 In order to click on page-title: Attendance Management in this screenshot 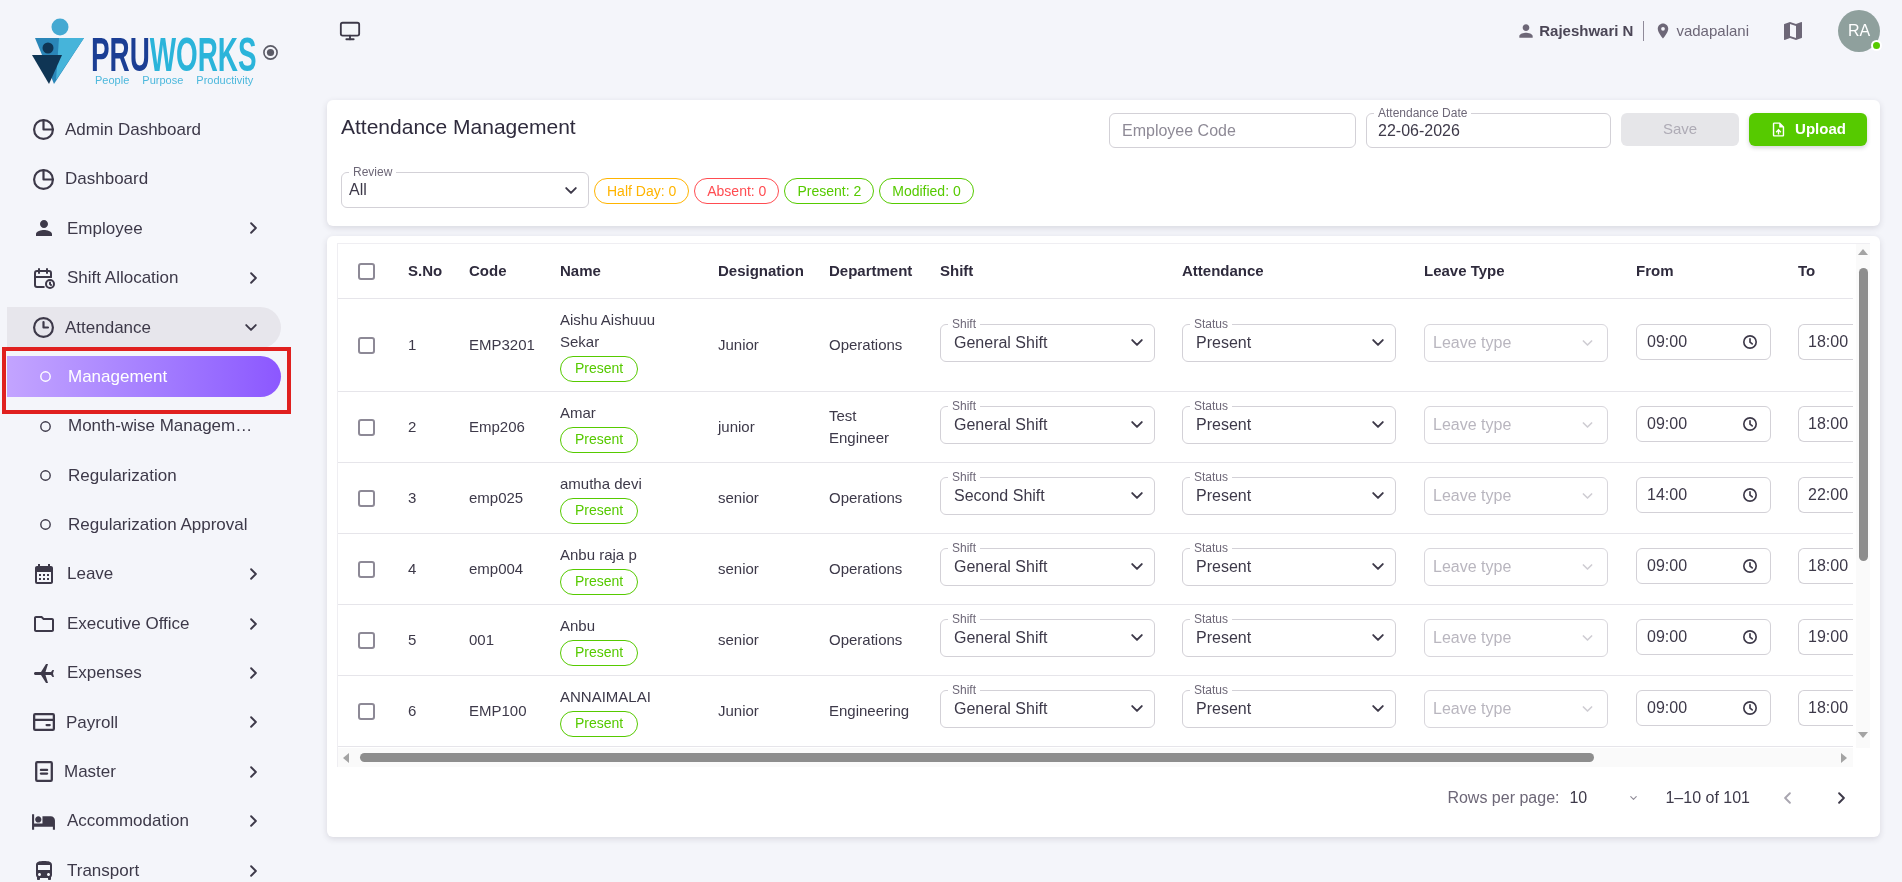, I will do `click(458, 127)`.